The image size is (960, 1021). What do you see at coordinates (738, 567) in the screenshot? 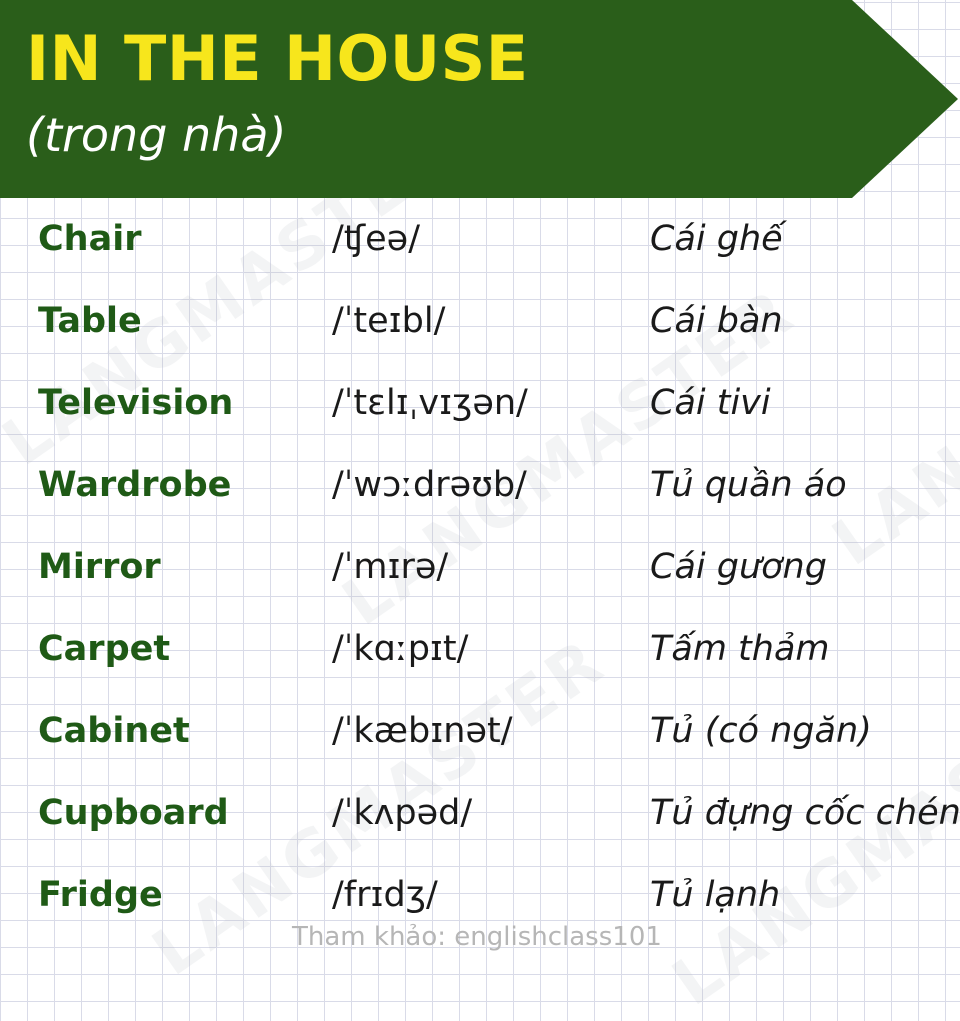
I see `vocab-meaning: Cái gương` at bounding box center [738, 567].